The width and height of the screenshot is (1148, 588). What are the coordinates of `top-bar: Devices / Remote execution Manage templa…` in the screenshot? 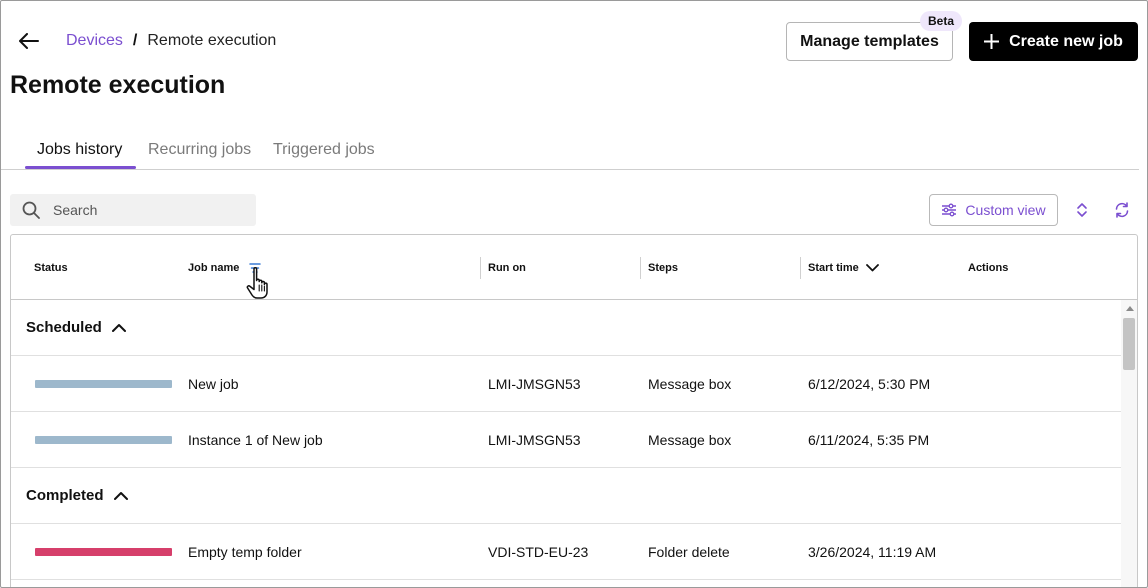 It's located at (574, 41).